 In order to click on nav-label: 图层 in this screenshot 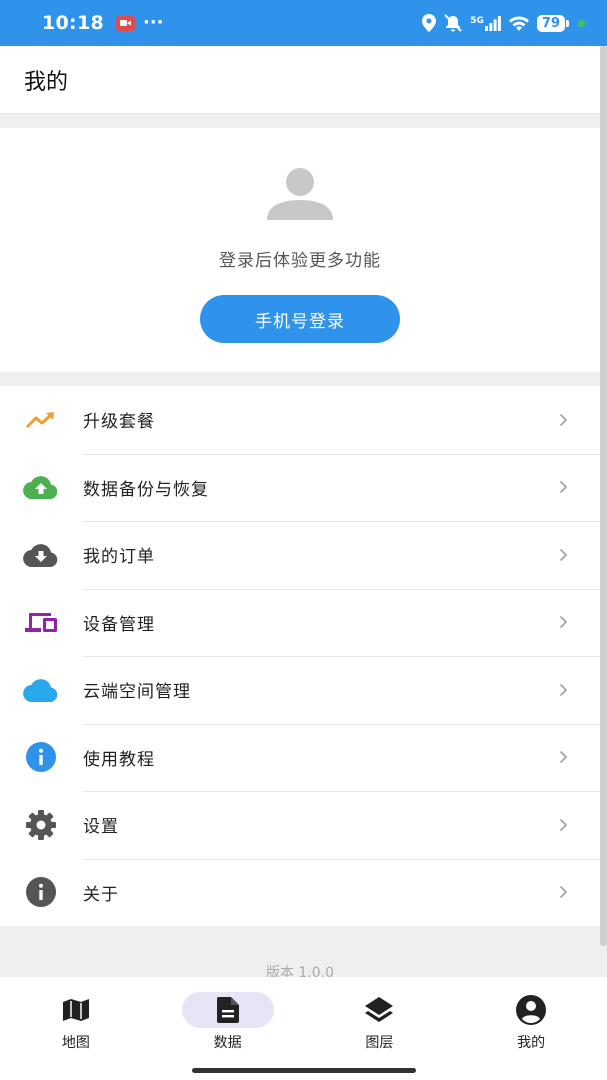, I will do `click(379, 1043)`.